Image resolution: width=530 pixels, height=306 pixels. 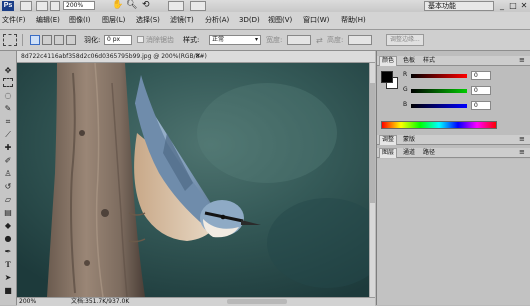 I want to click on bridge-icon, so click(x=26, y=6).